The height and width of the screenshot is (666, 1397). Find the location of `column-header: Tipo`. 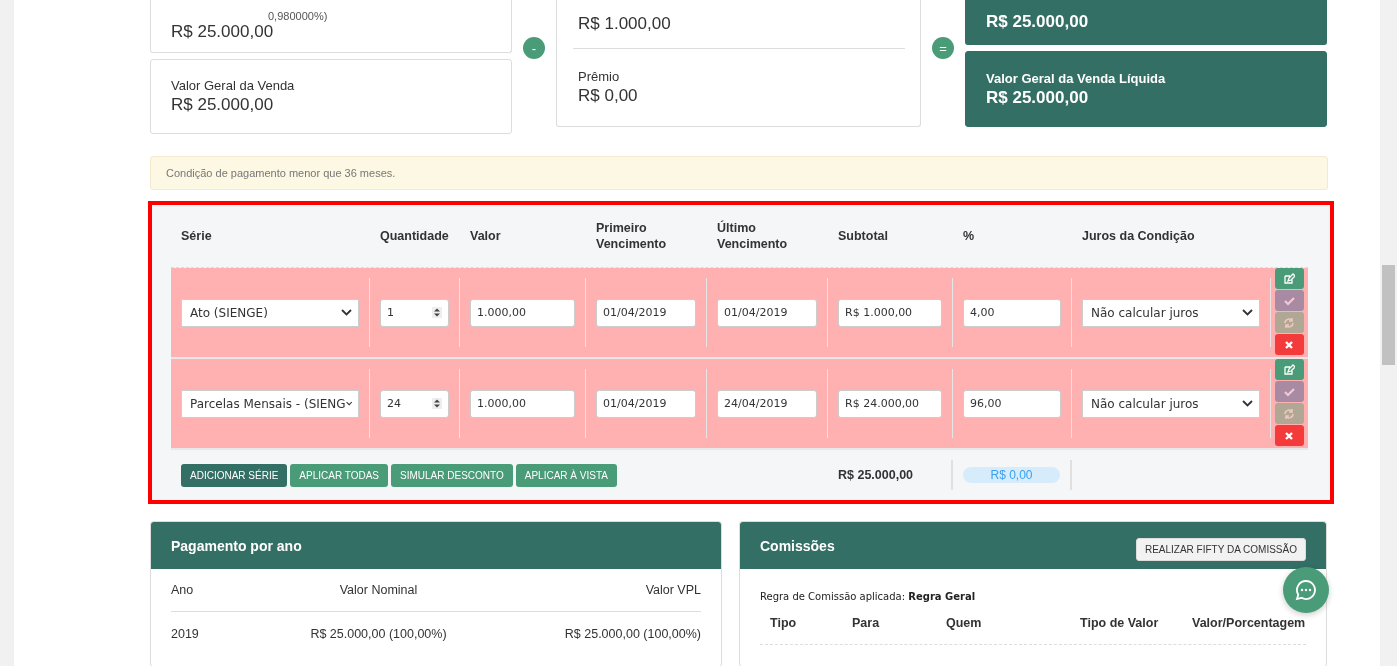

column-header: Tipo is located at coordinates (784, 623).